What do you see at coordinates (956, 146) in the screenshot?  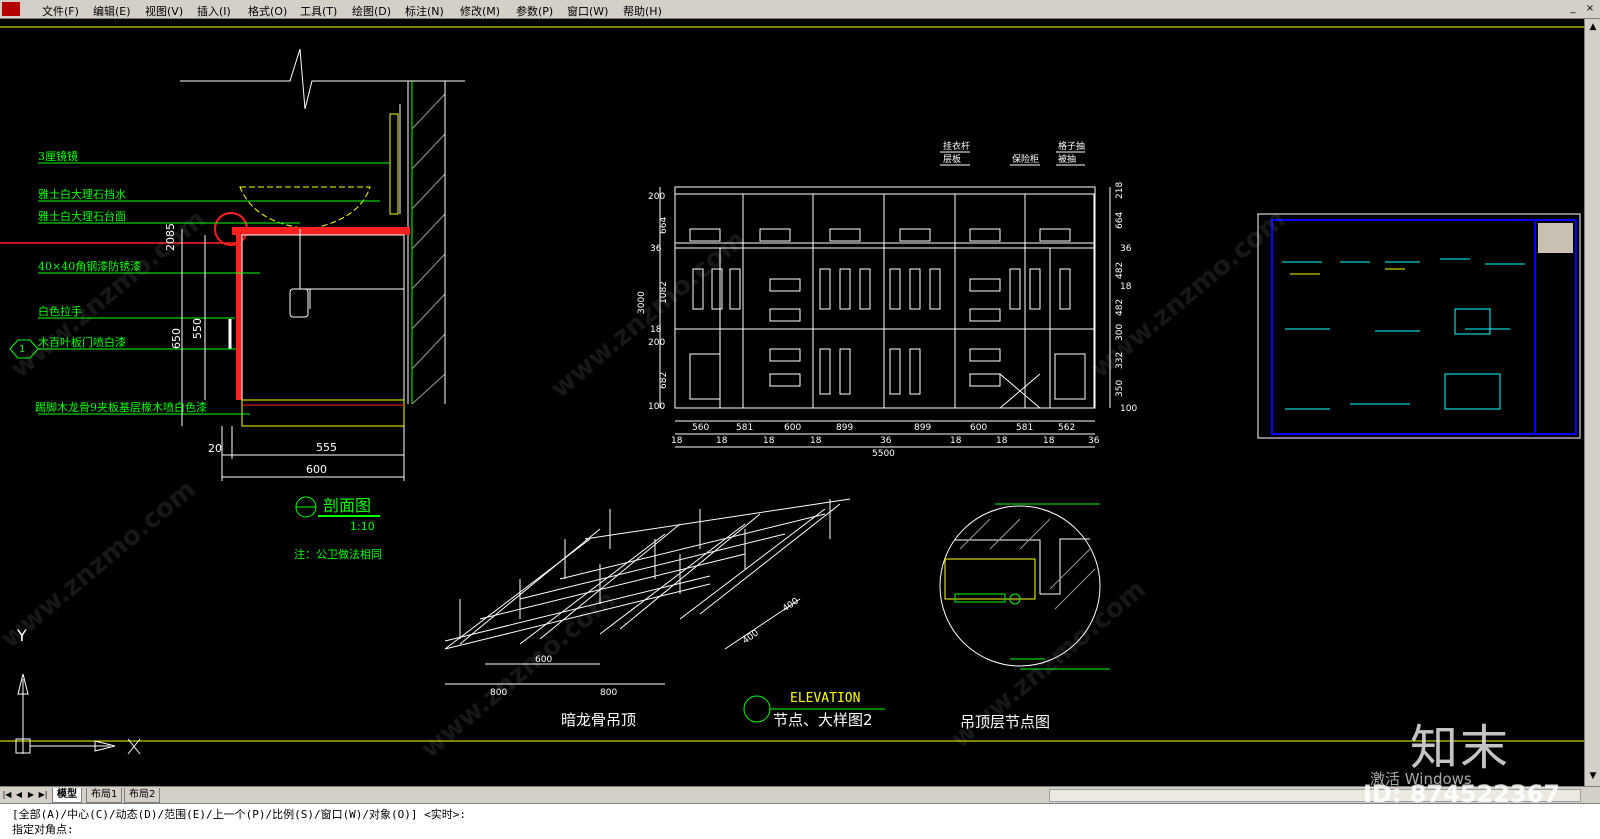 I see `label-hanging-rod: 挂衣杆` at bounding box center [956, 146].